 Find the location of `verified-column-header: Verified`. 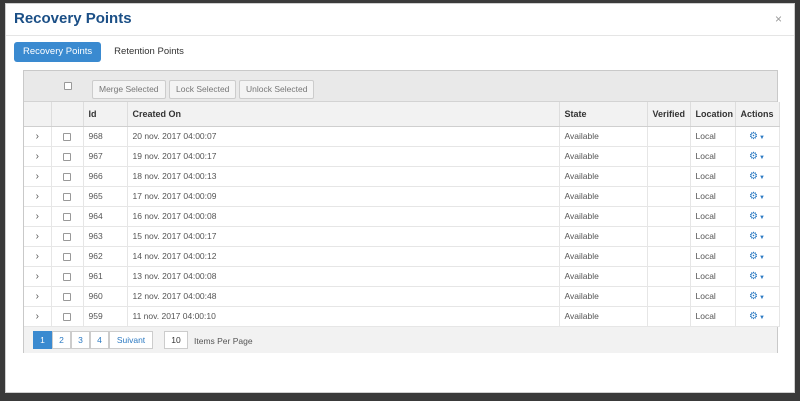

verified-column-header: Verified is located at coordinates (669, 114).